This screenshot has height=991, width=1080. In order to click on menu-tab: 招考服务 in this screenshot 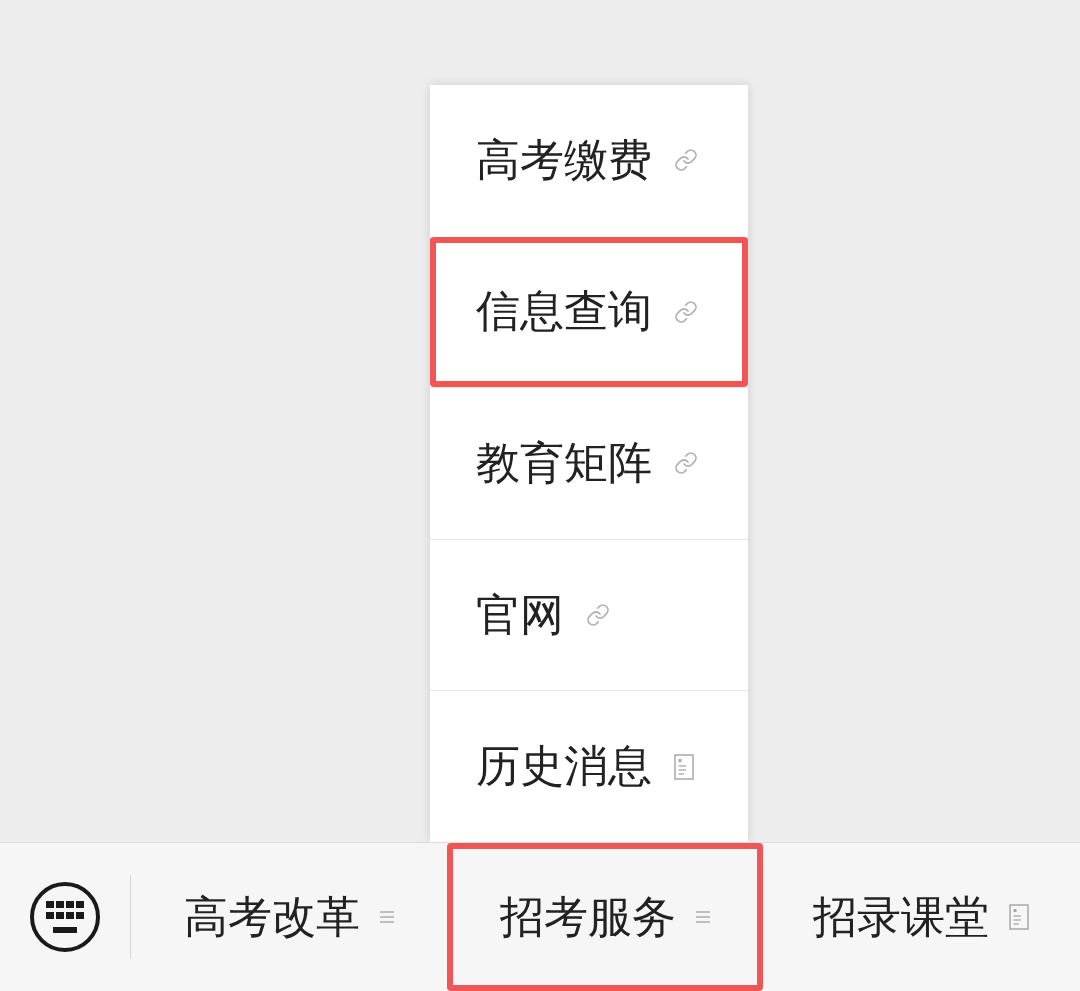, I will do `click(605, 917)`.